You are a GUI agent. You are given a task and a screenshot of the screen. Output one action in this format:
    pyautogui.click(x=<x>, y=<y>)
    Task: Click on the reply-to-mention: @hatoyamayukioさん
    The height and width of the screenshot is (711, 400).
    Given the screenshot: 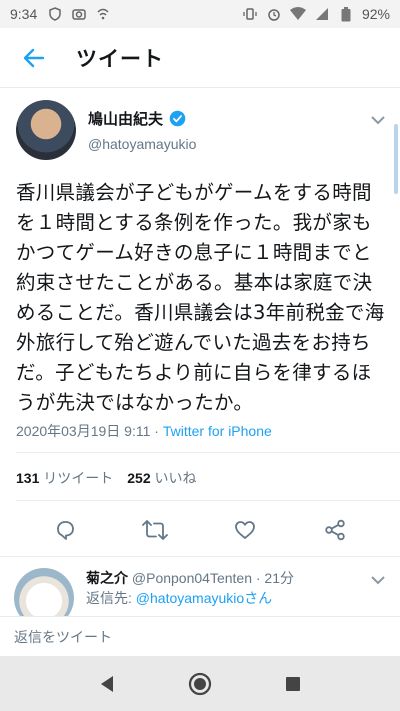 What is the action you would take?
    pyautogui.click(x=204, y=598)
    